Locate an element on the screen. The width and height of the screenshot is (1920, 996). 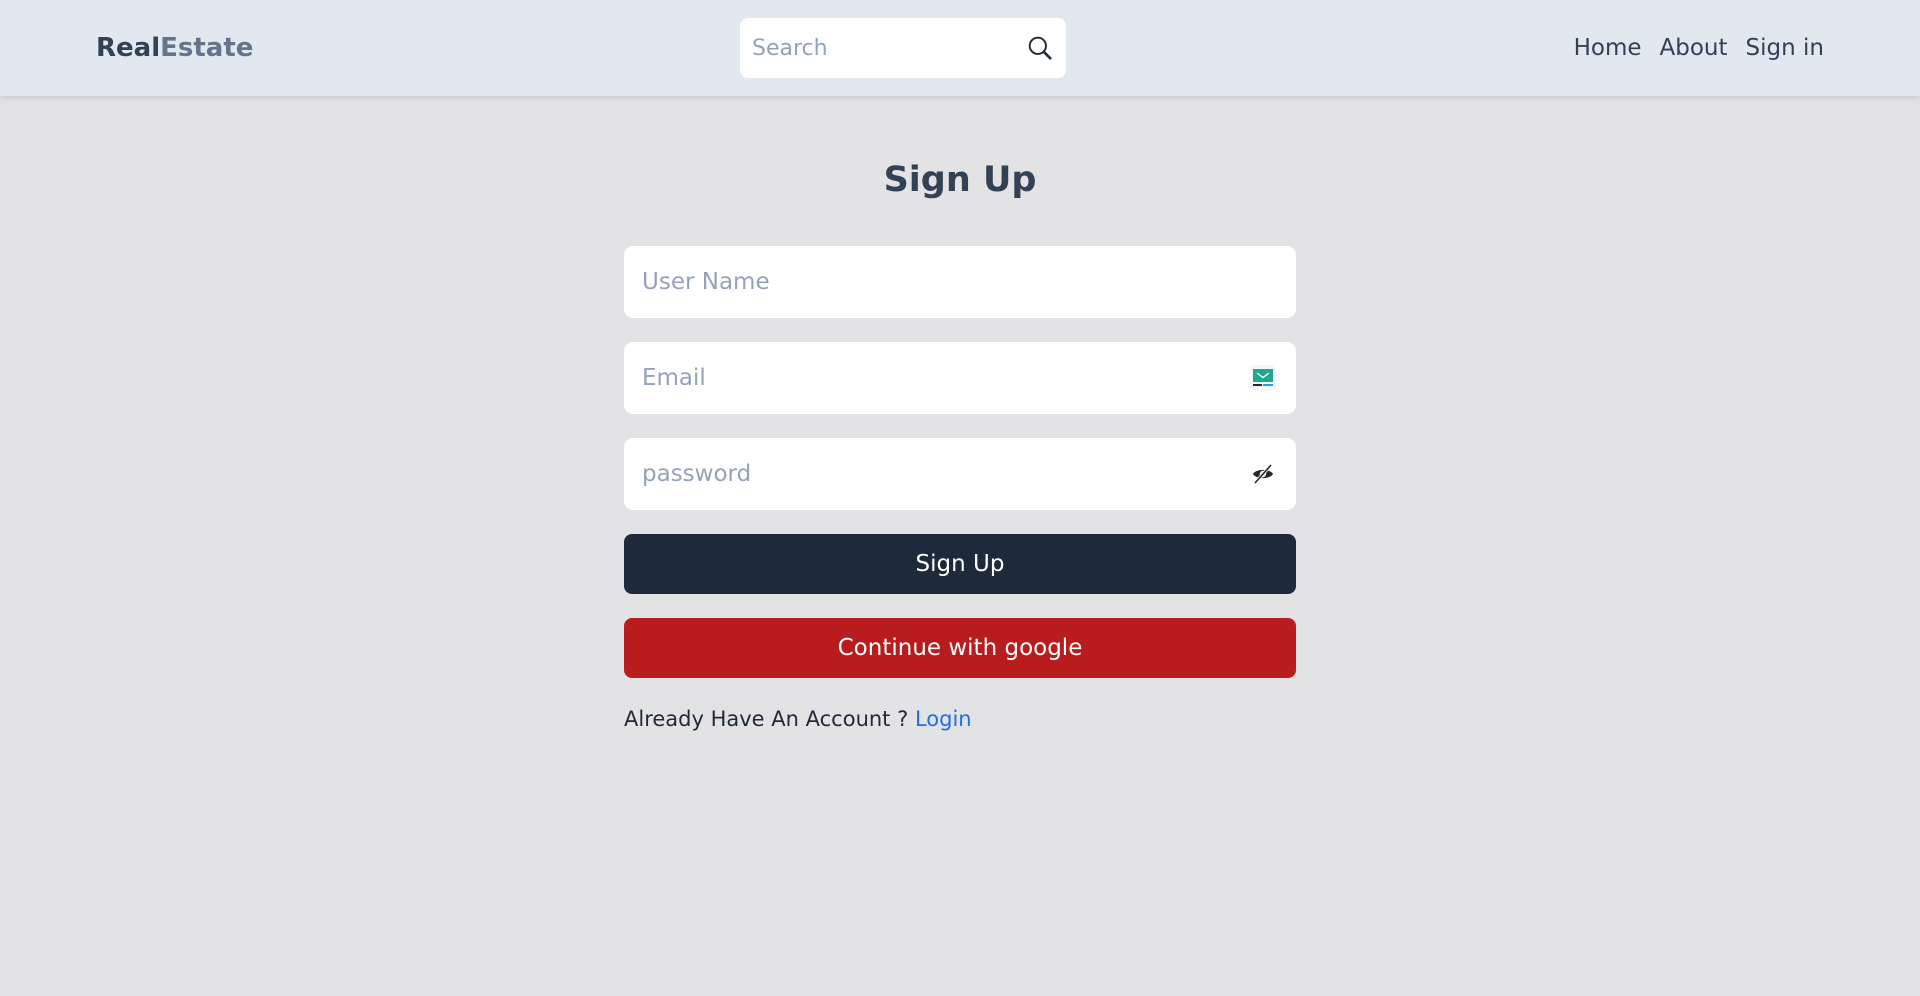
email-field is located at coordinates (960, 378).